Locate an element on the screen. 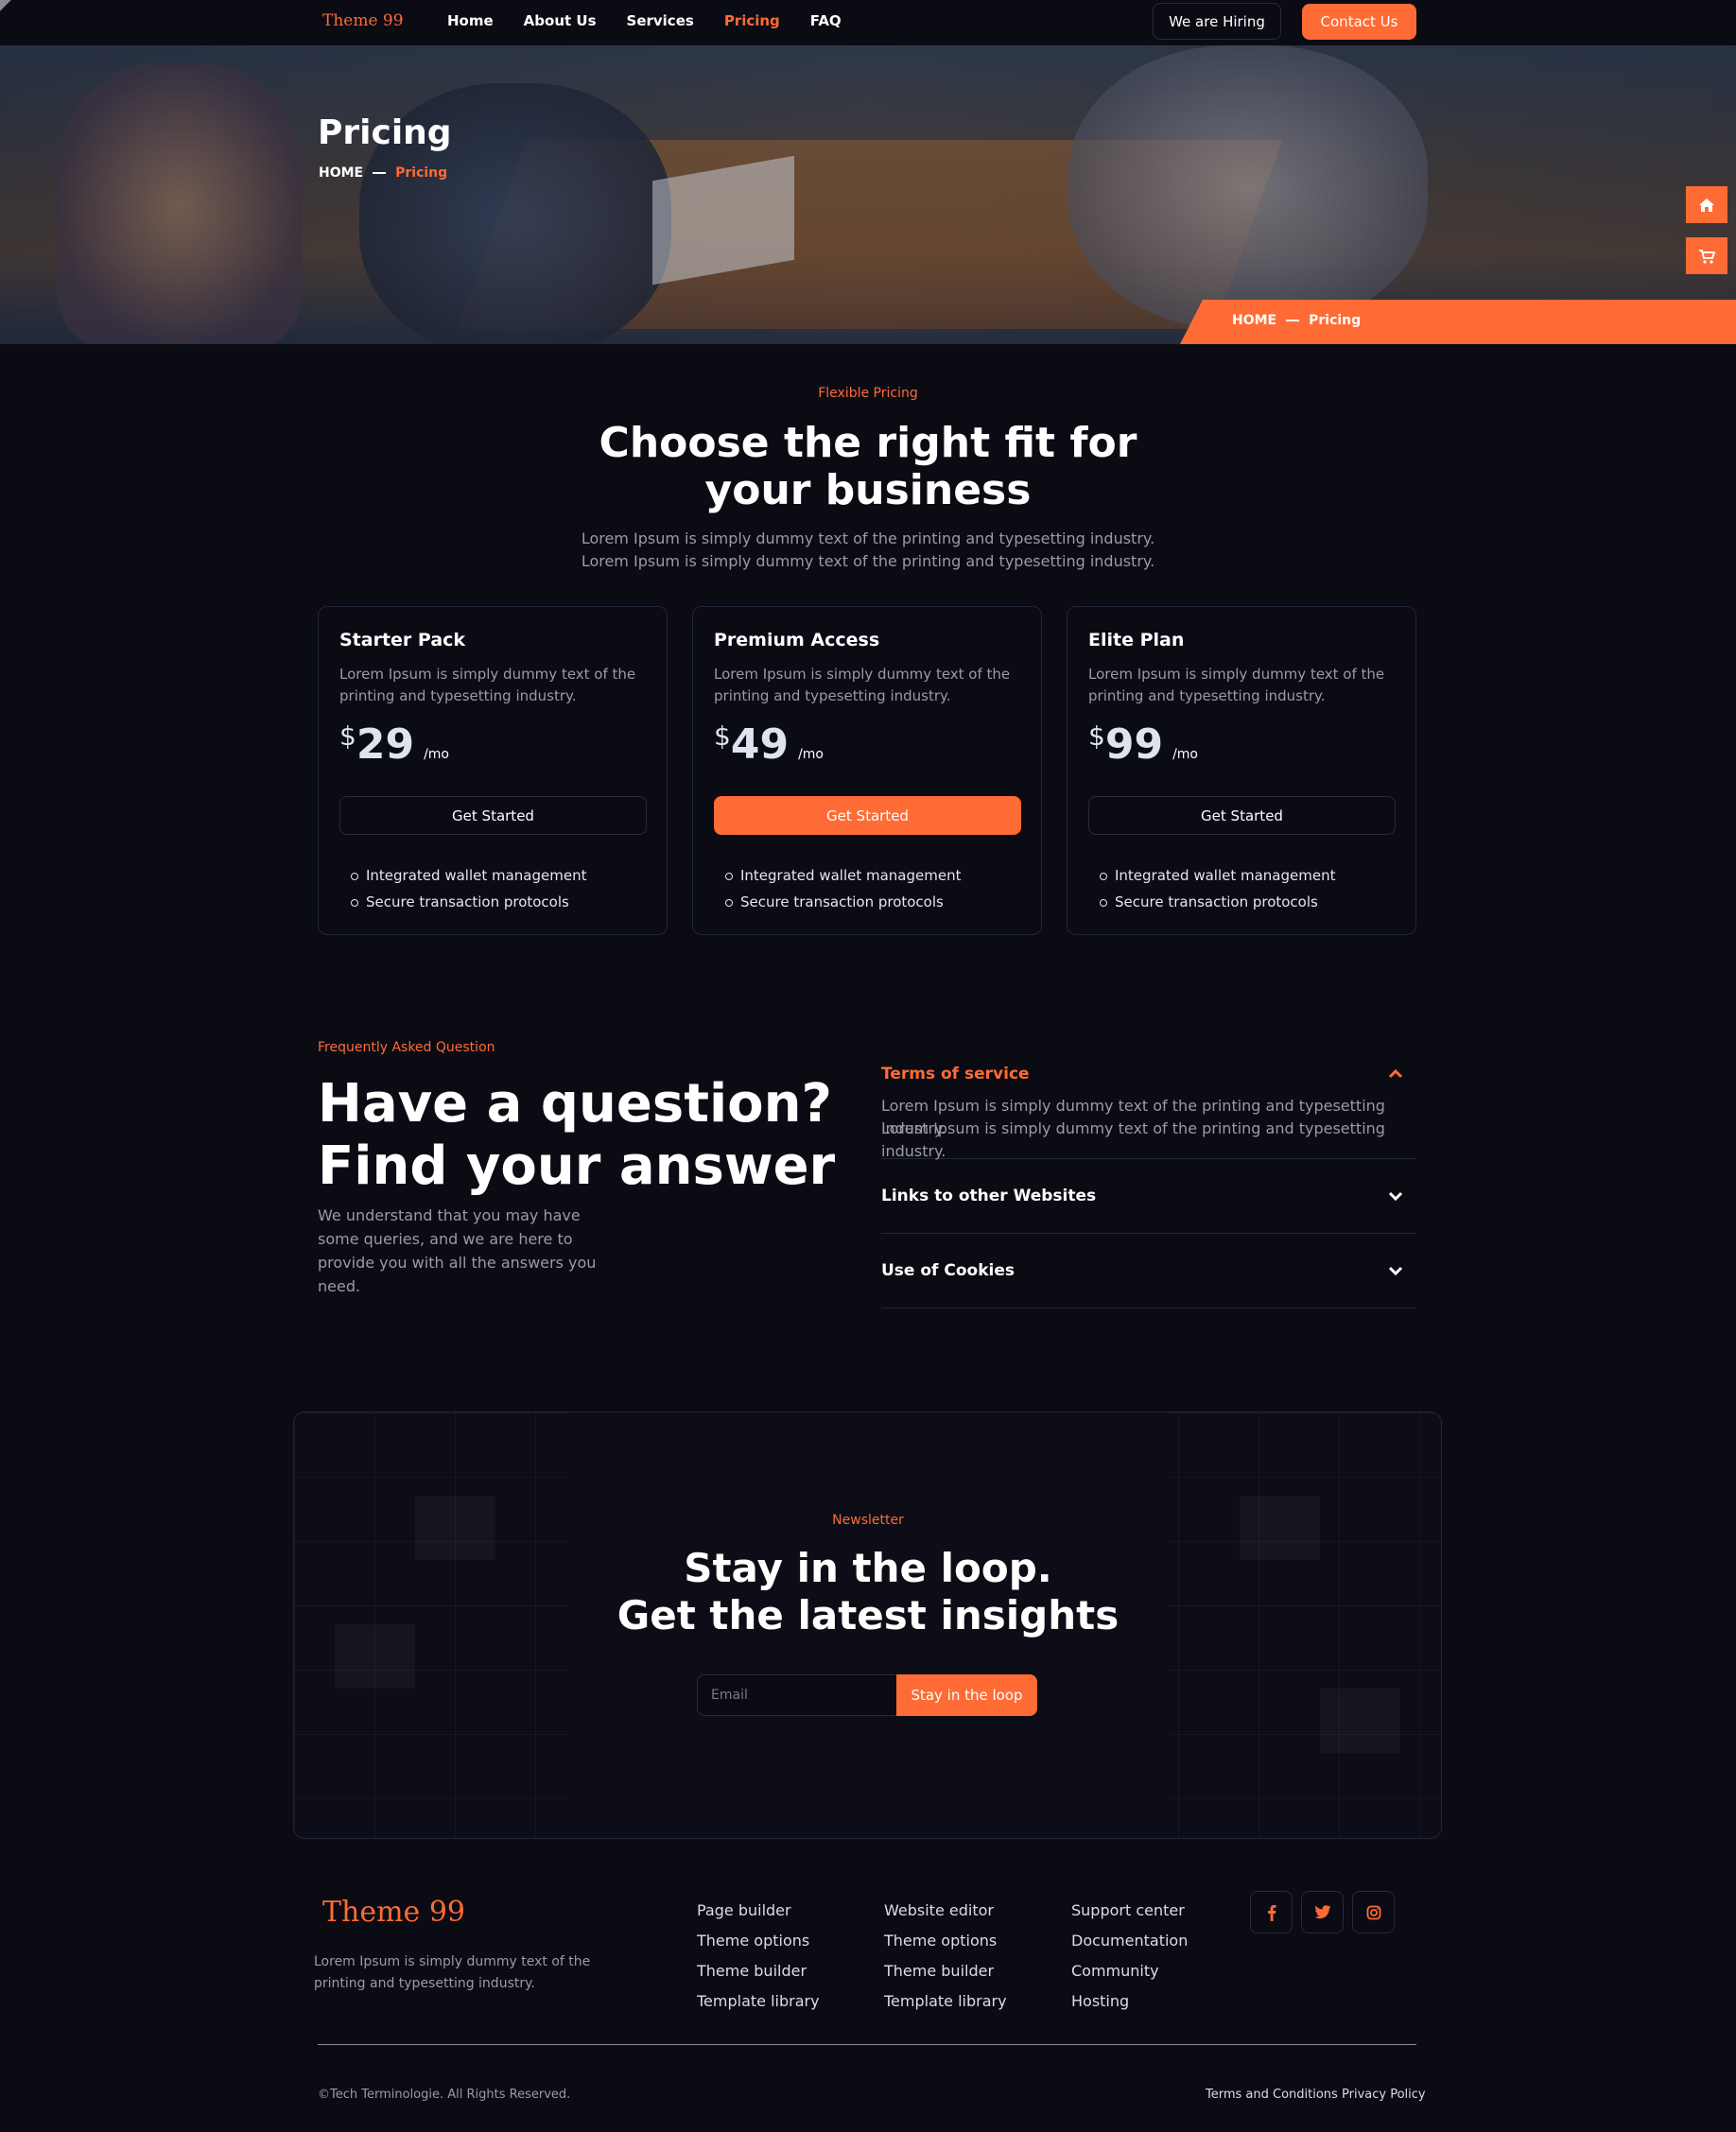 This screenshot has height=2132, width=1736. breadcrumb-current: Pricing is located at coordinates (421, 173).